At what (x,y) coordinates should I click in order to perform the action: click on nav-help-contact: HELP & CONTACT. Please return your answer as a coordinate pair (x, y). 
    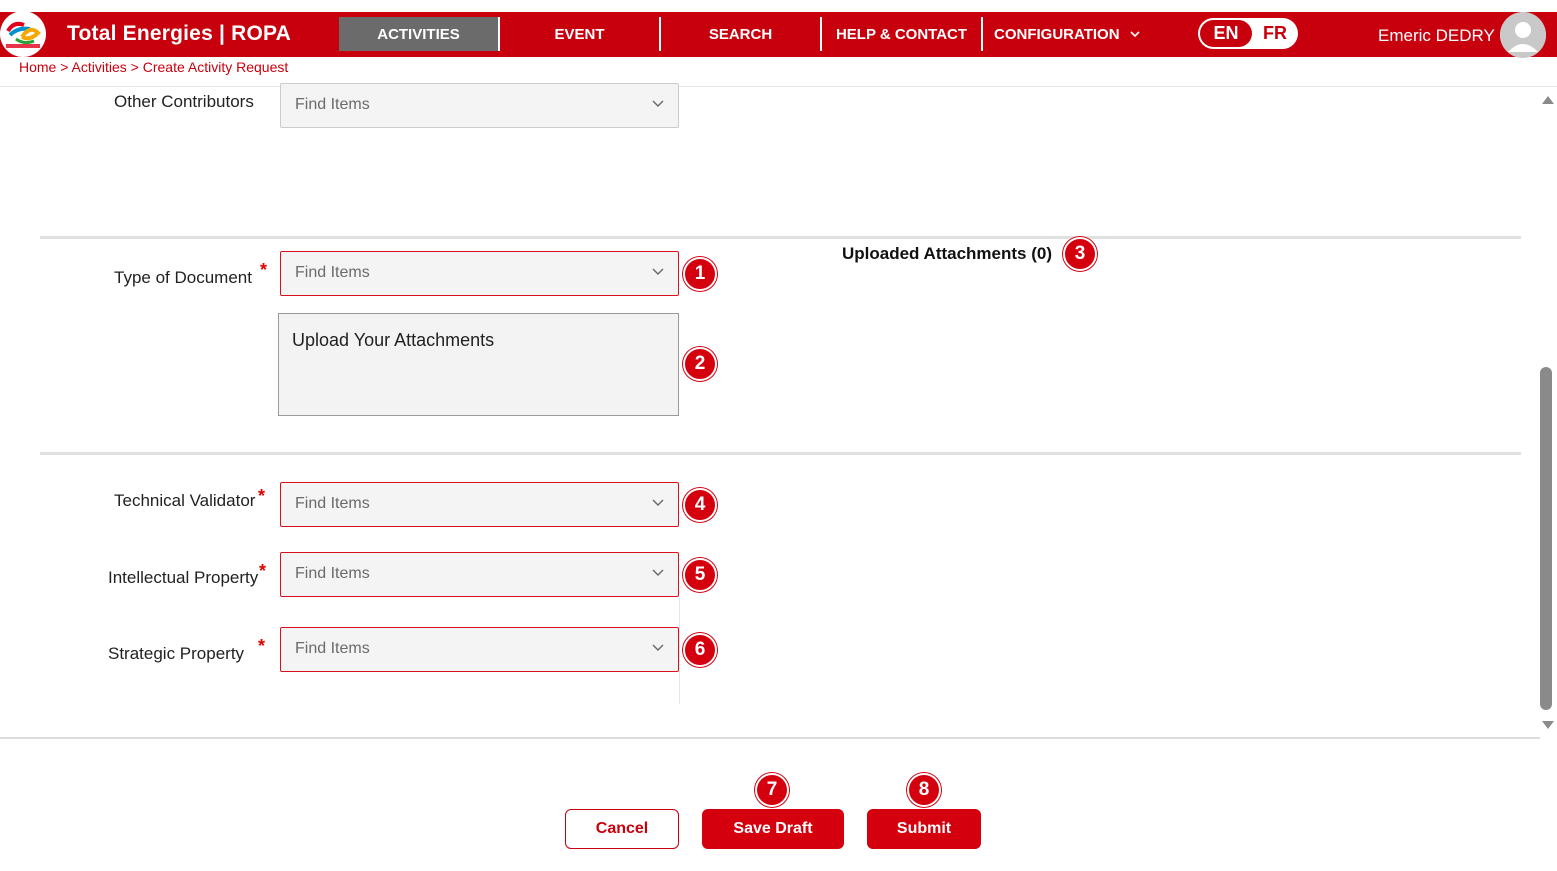
    Looking at the image, I should click on (901, 34).